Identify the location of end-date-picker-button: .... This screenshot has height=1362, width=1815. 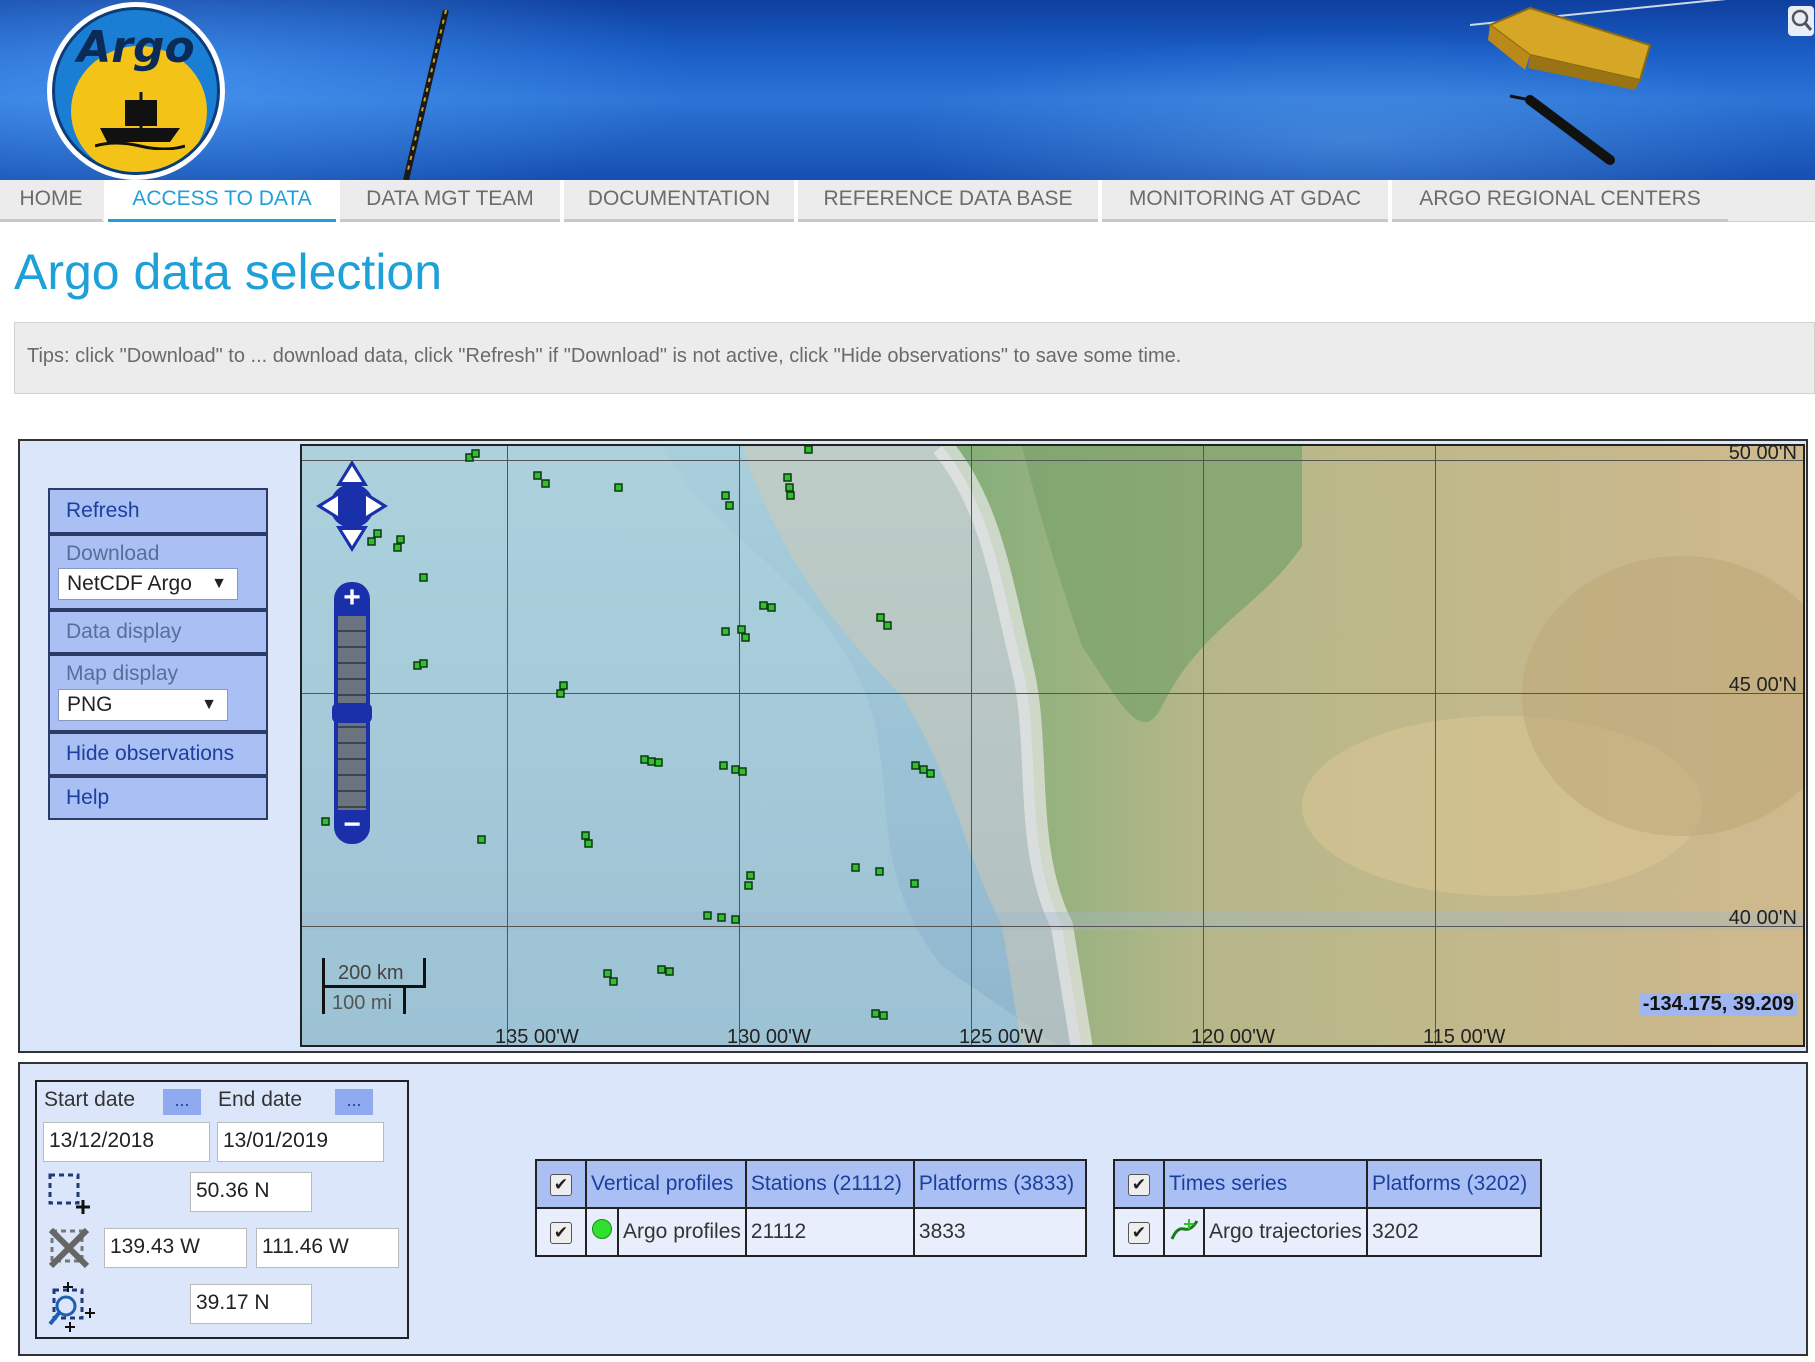
(354, 1102).